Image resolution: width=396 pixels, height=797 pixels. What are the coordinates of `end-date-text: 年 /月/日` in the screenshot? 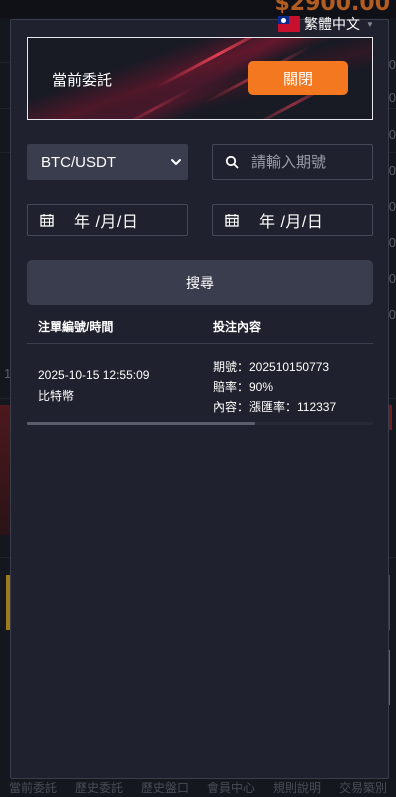 It's located at (291, 222).